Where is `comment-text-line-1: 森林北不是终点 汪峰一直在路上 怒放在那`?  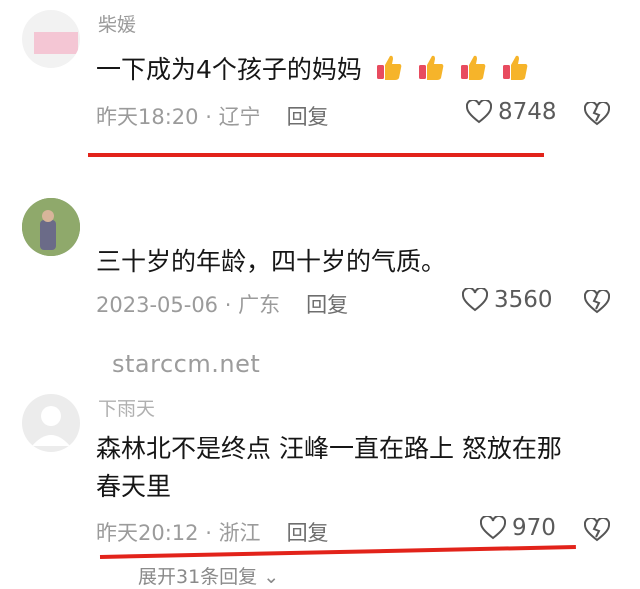 comment-text-line-1: 森林北不是终点 汪峰一直在路上 怒放在那 is located at coordinates (329, 448).